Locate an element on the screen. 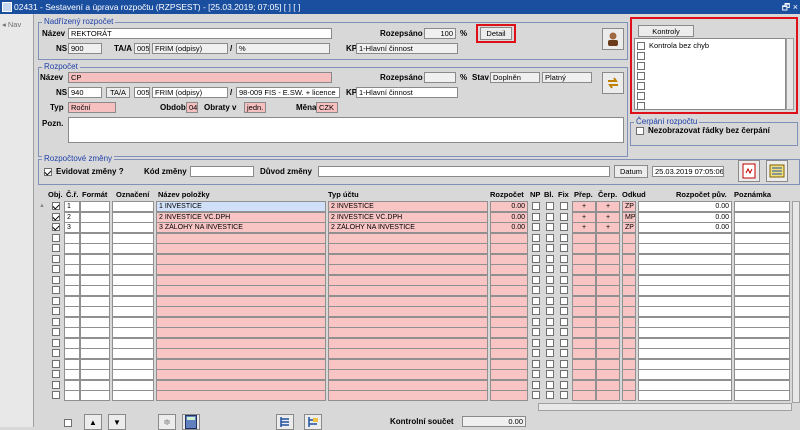 Image resolution: width=800 pixels, height=430 pixels. report-icon-button is located at coordinates (749, 171).